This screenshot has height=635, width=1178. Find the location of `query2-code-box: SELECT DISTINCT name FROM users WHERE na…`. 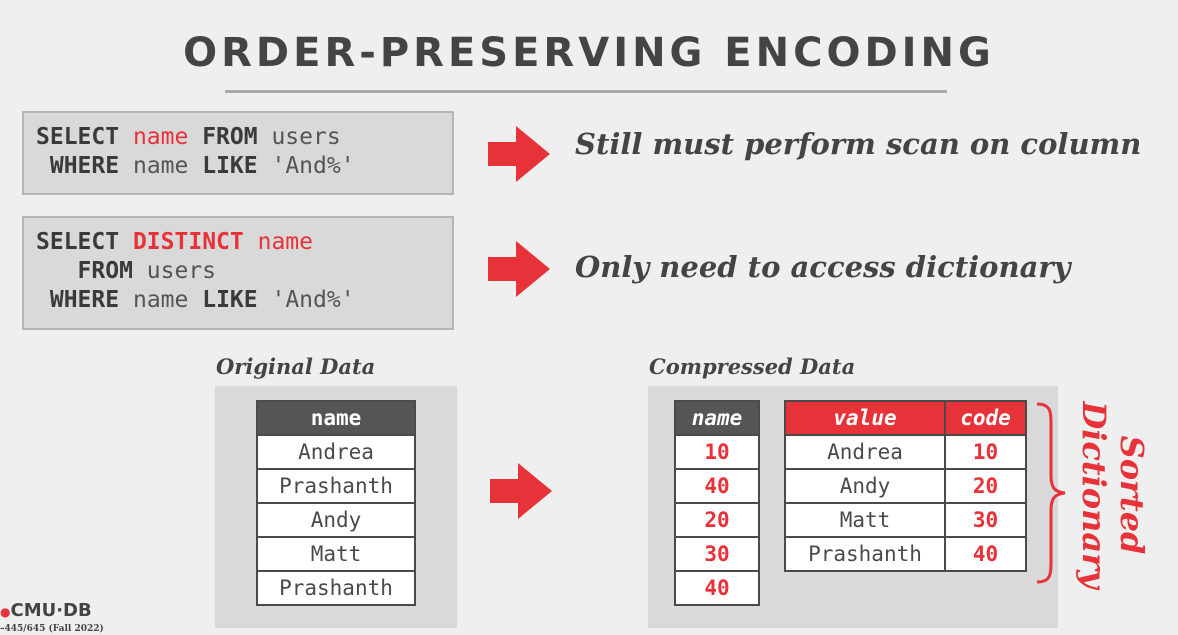

query2-code-box: SELECT DISTINCT name FROM users WHERE na… is located at coordinates (238, 273).